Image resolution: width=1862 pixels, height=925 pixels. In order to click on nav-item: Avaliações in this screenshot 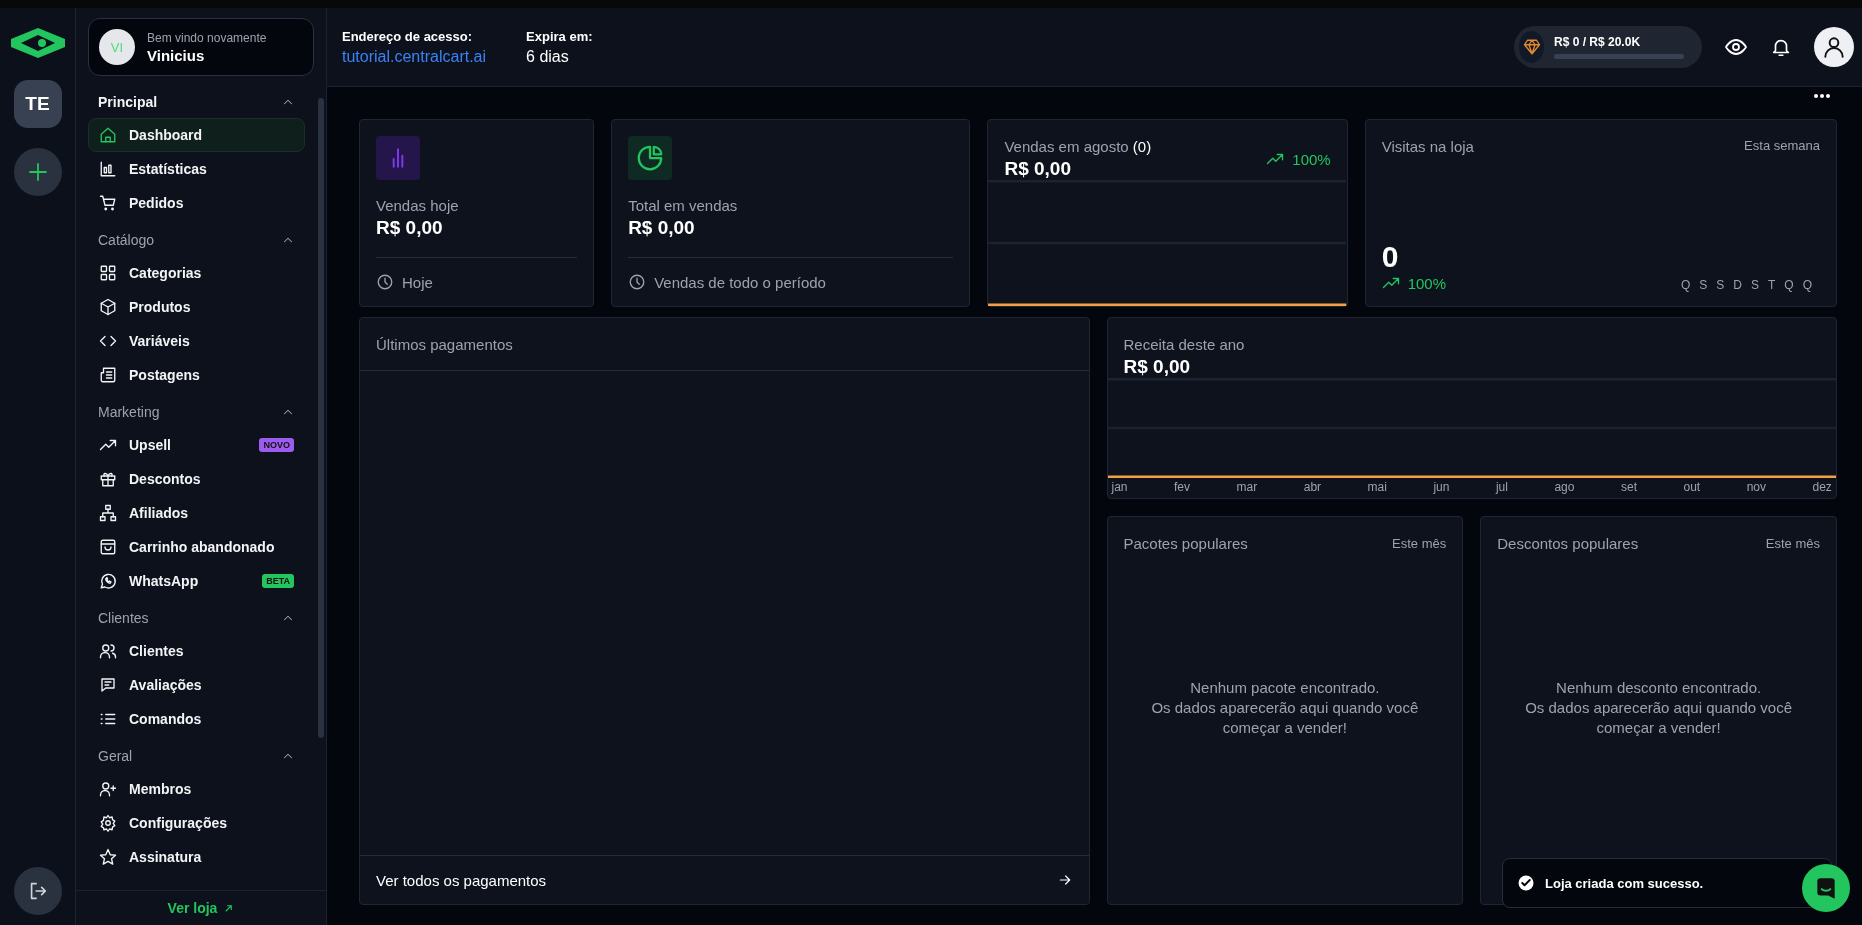, I will do `click(196, 685)`.